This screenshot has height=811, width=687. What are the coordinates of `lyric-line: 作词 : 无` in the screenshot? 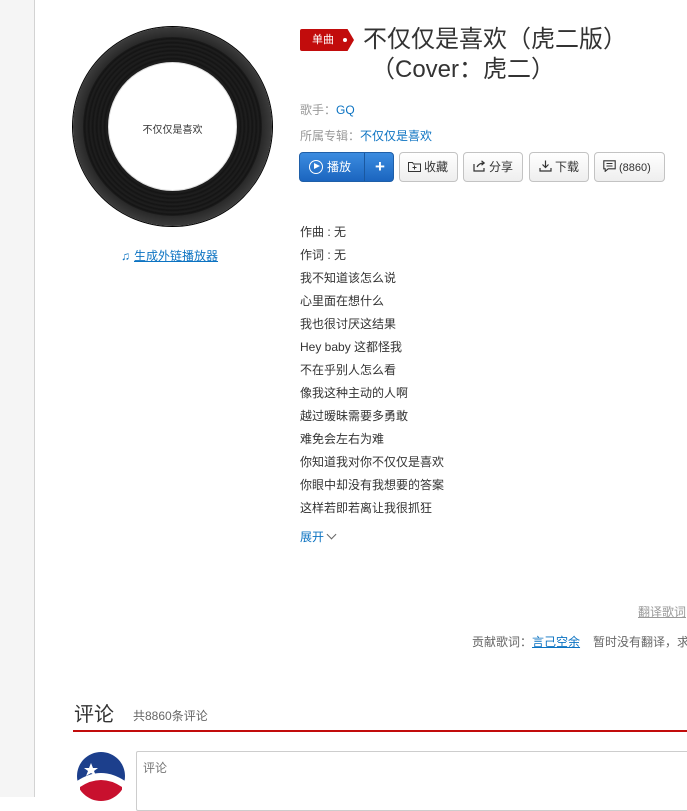 It's located at (323, 255).